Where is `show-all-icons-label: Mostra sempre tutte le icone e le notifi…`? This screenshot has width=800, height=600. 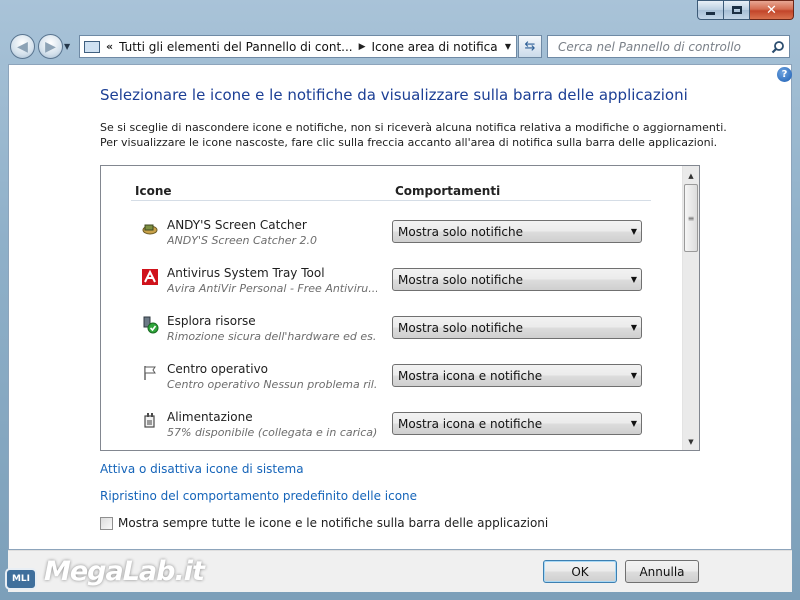
show-all-icons-label: Mostra sempre tutte le icone e le notifi… is located at coordinates (333, 523).